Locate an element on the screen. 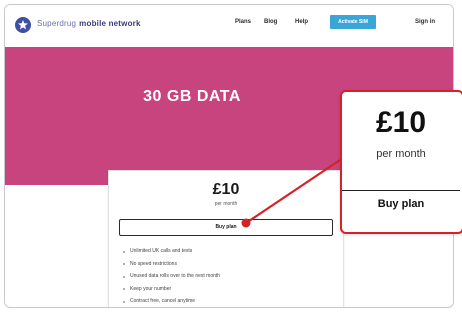 The height and width of the screenshot is (313, 462). callout-divider is located at coordinates (401, 190).